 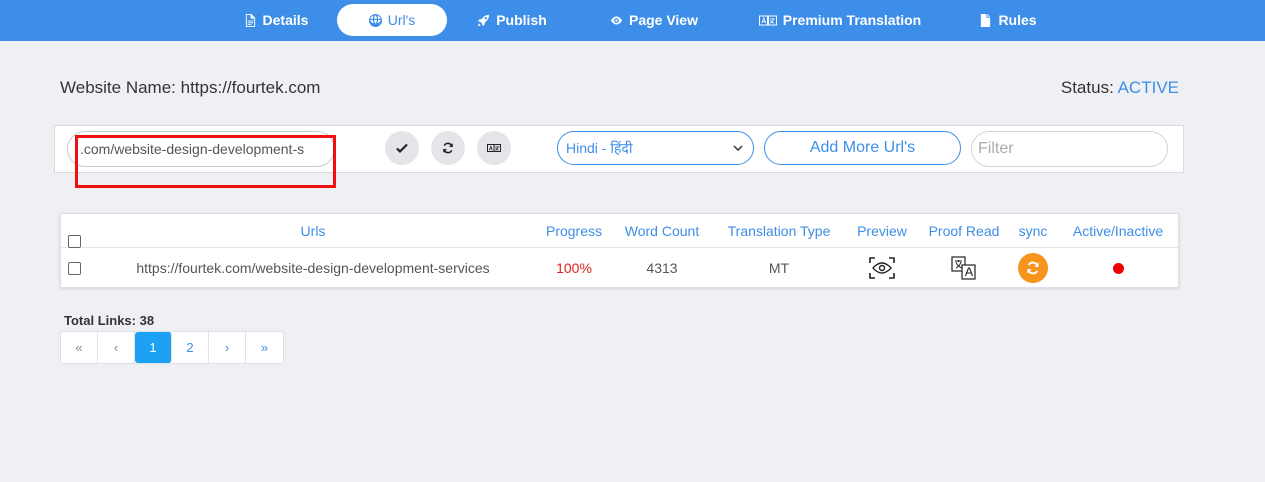 What do you see at coordinates (227, 347) in the screenshot?
I see `next-page-button: ›` at bounding box center [227, 347].